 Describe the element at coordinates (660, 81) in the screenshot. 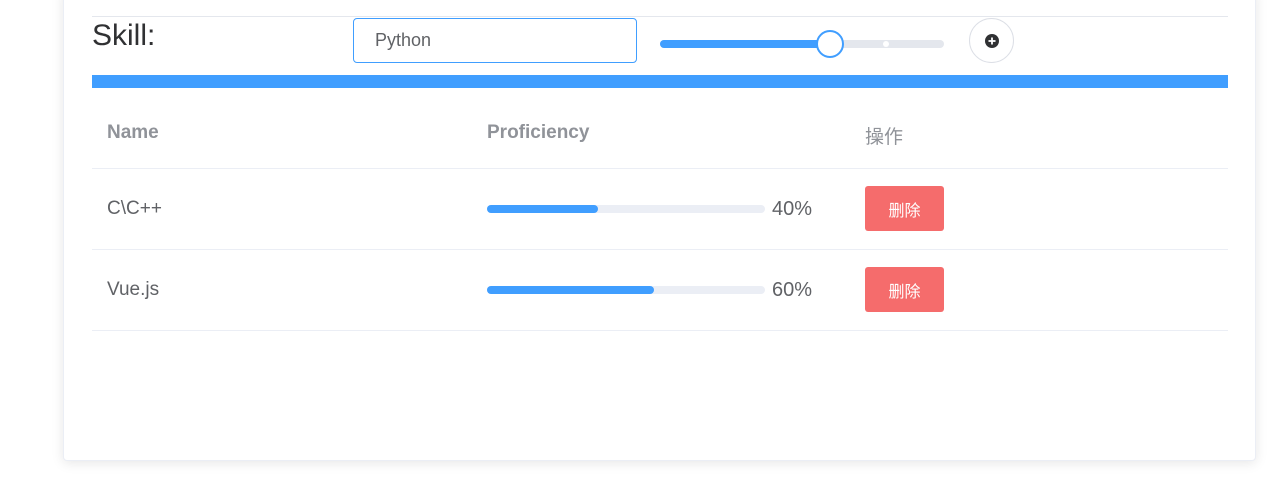

I see `accent-bar` at that location.